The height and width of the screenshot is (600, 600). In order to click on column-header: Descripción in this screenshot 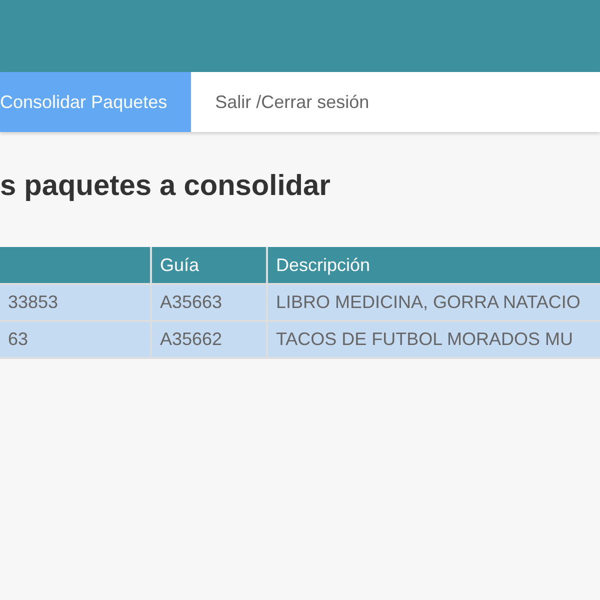, I will do `click(433, 265)`.